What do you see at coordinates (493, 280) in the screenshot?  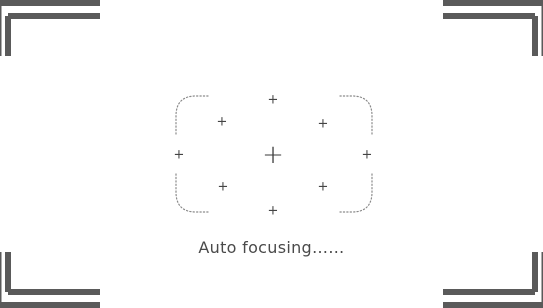 I see `frame-corner-bottom-right` at bounding box center [493, 280].